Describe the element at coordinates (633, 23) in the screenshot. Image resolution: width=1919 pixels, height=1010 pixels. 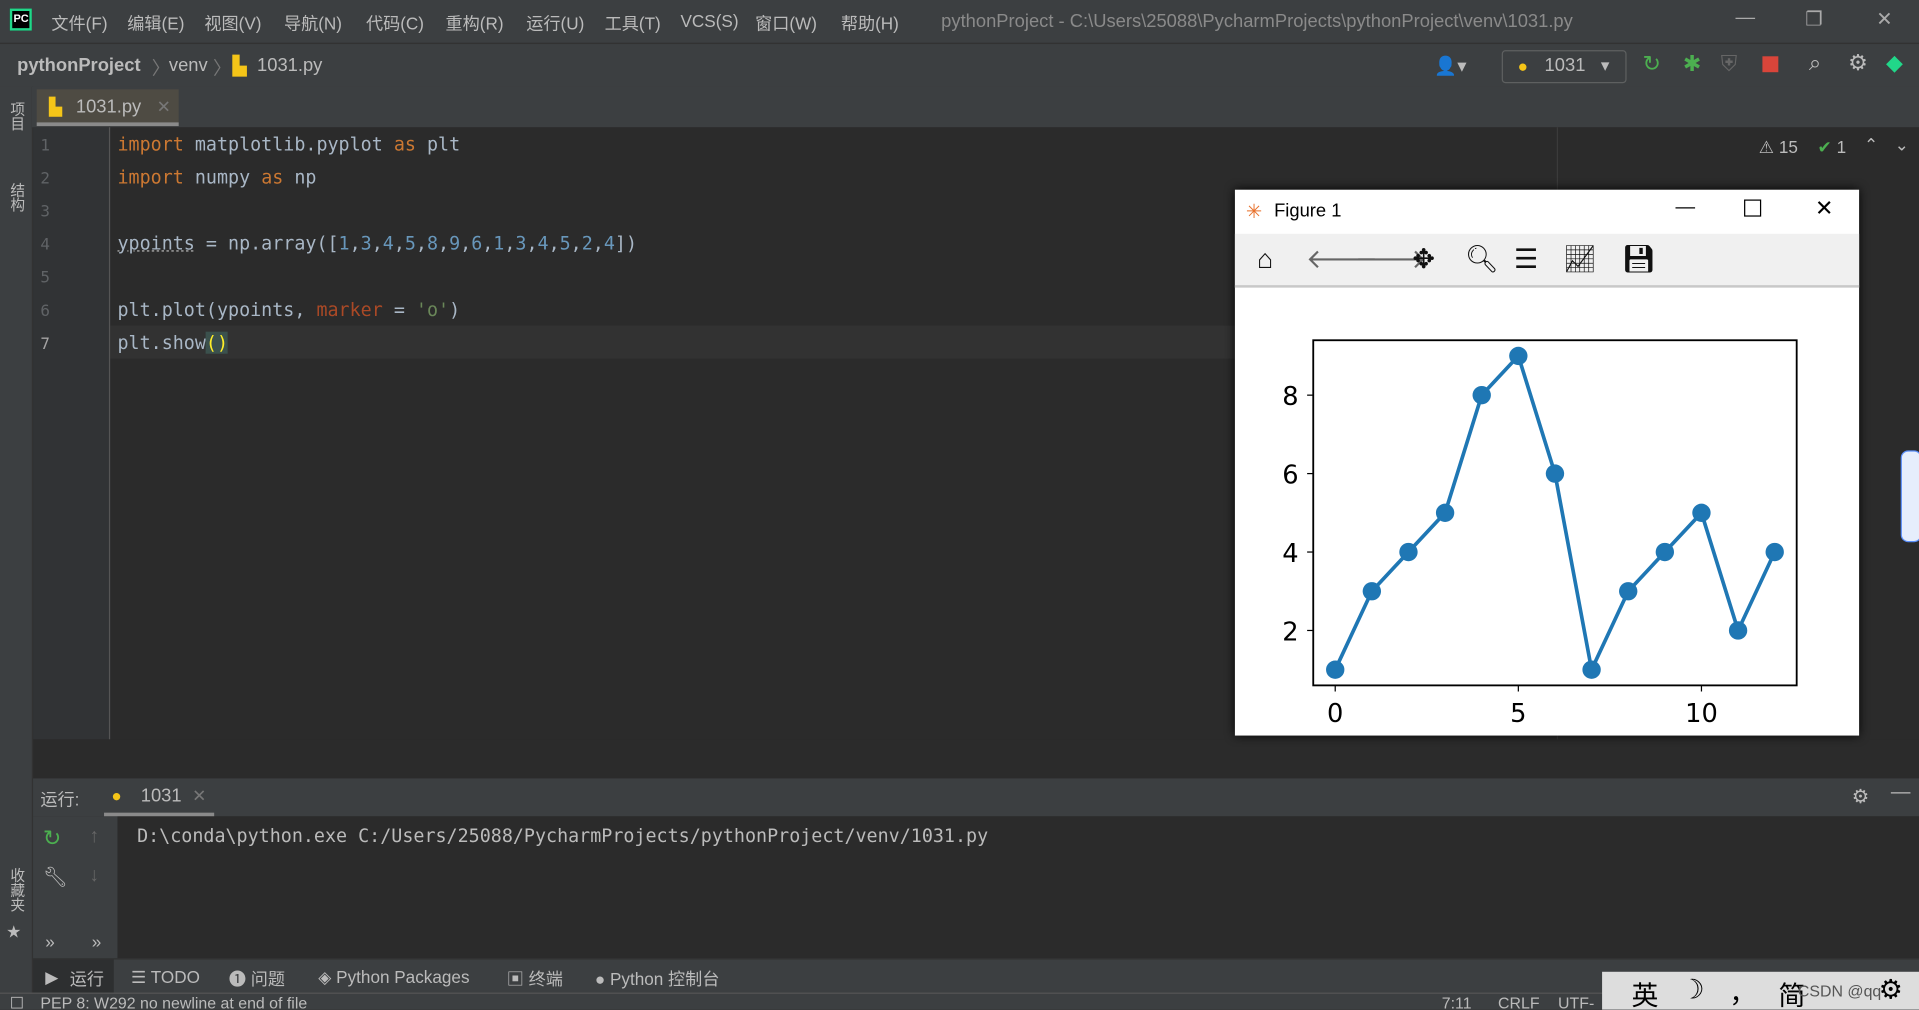
I see `menu-tools: 工具(T)` at that location.